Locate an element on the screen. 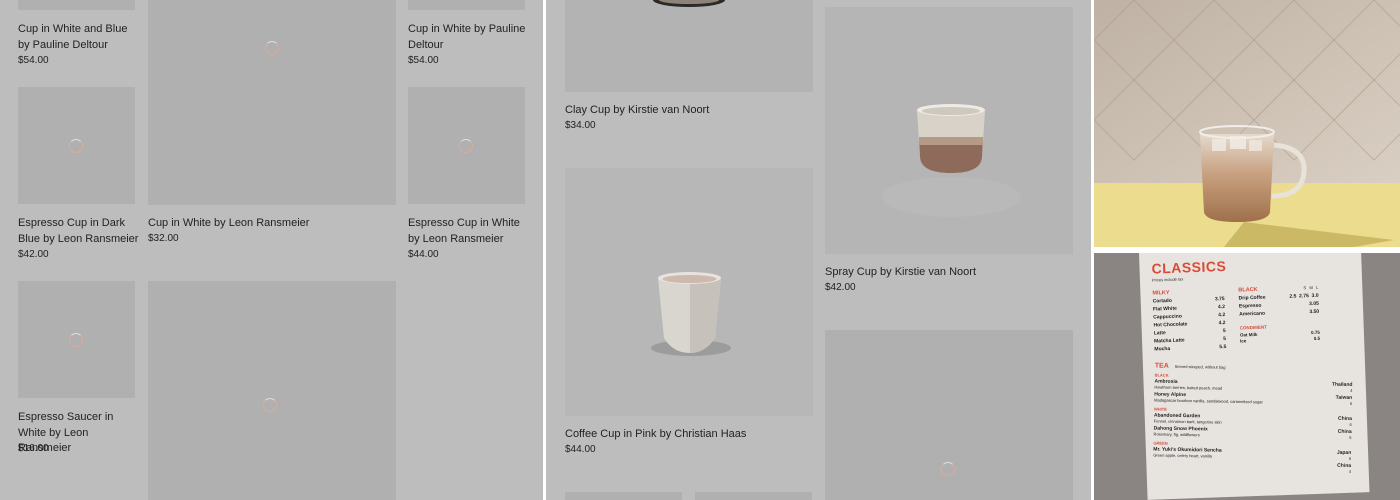 The width and height of the screenshot is (1400, 500). menu-row: Hot Chocolate 4.2 is located at coordinates (1189, 324).